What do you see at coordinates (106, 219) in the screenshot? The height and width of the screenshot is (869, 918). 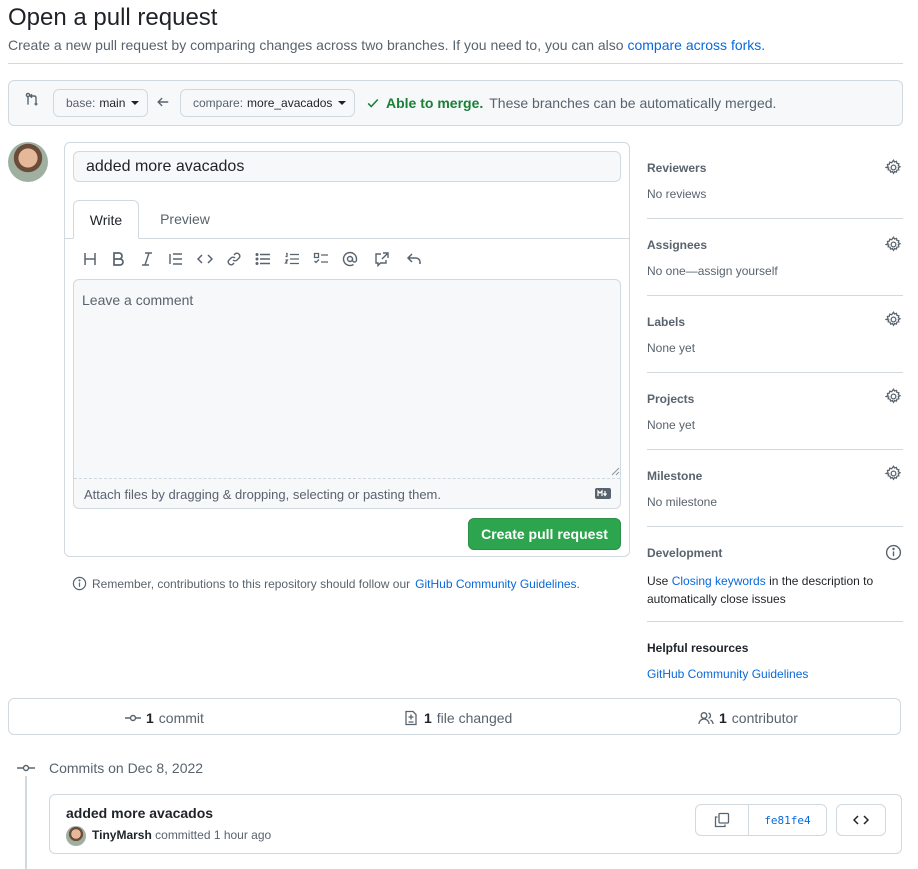 I see `tab-write: Write` at bounding box center [106, 219].